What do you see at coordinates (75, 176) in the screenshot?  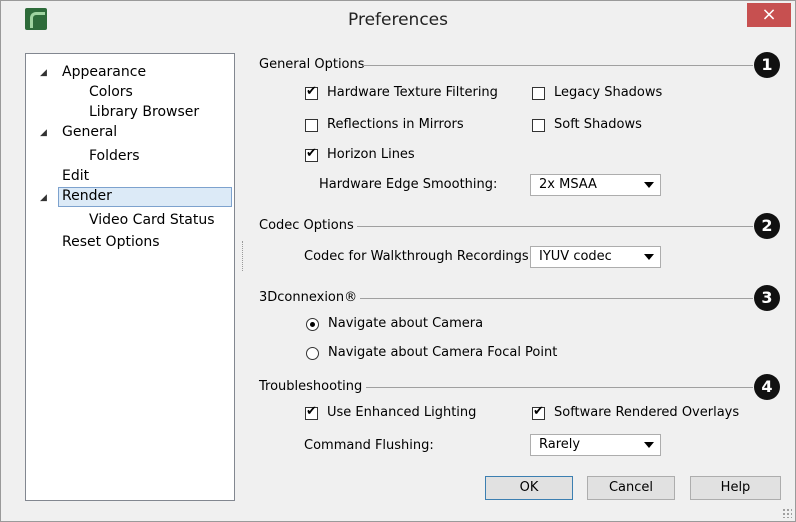 I see `tree-item-edit: Edit` at bounding box center [75, 176].